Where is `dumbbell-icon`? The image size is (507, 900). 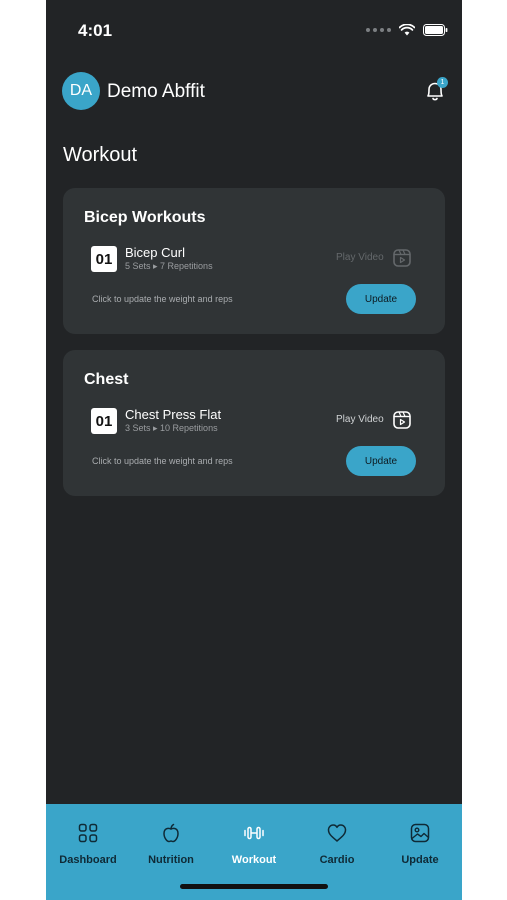
dumbbell-icon is located at coordinates (254, 833).